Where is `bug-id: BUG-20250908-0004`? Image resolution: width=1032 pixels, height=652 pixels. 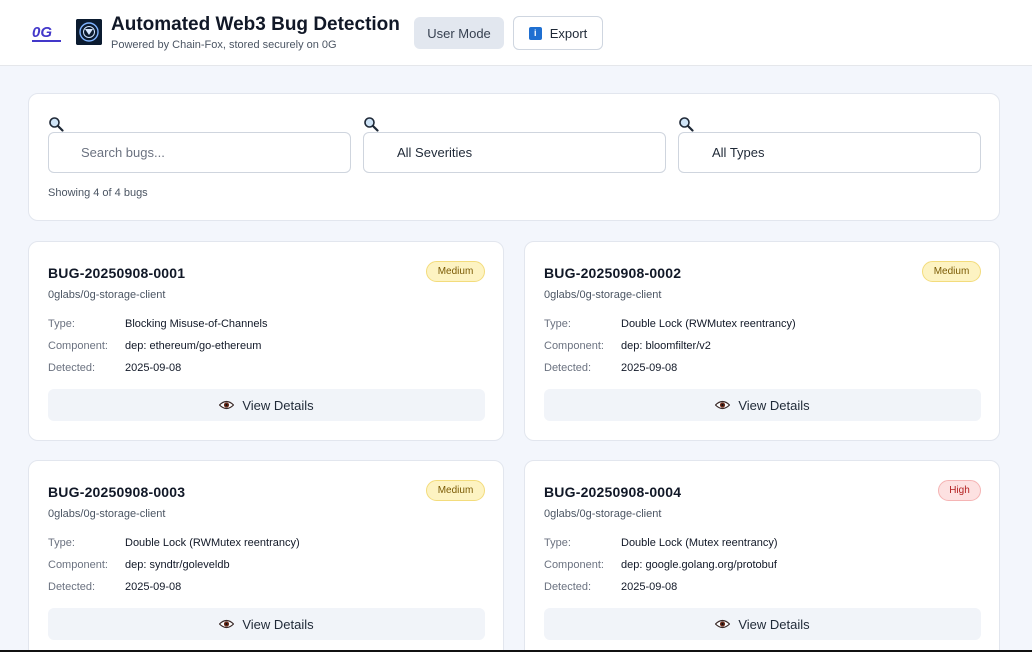 bug-id: BUG-20250908-0004 is located at coordinates (613, 492).